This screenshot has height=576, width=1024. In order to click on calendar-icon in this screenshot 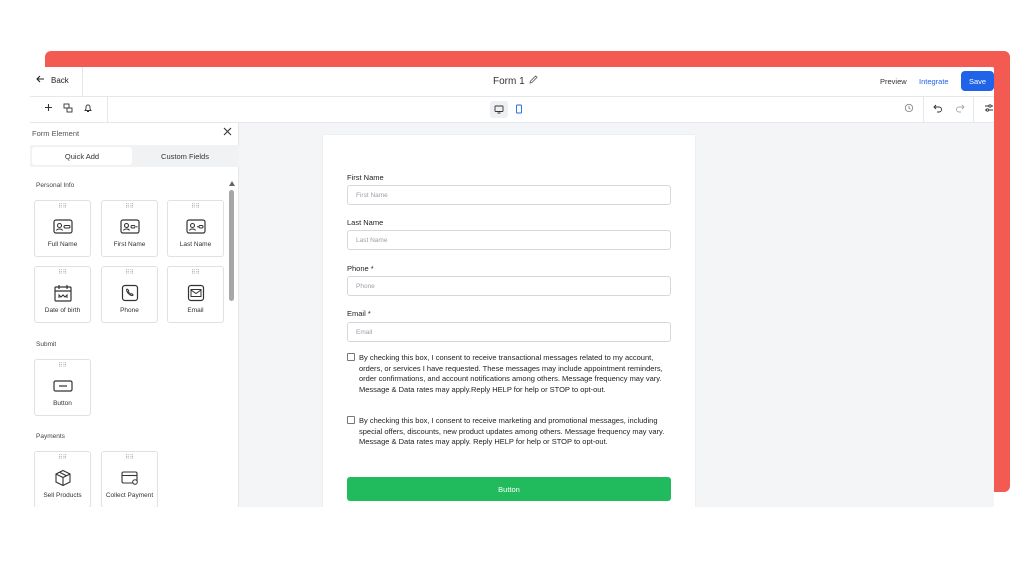, I will do `click(63, 293)`.